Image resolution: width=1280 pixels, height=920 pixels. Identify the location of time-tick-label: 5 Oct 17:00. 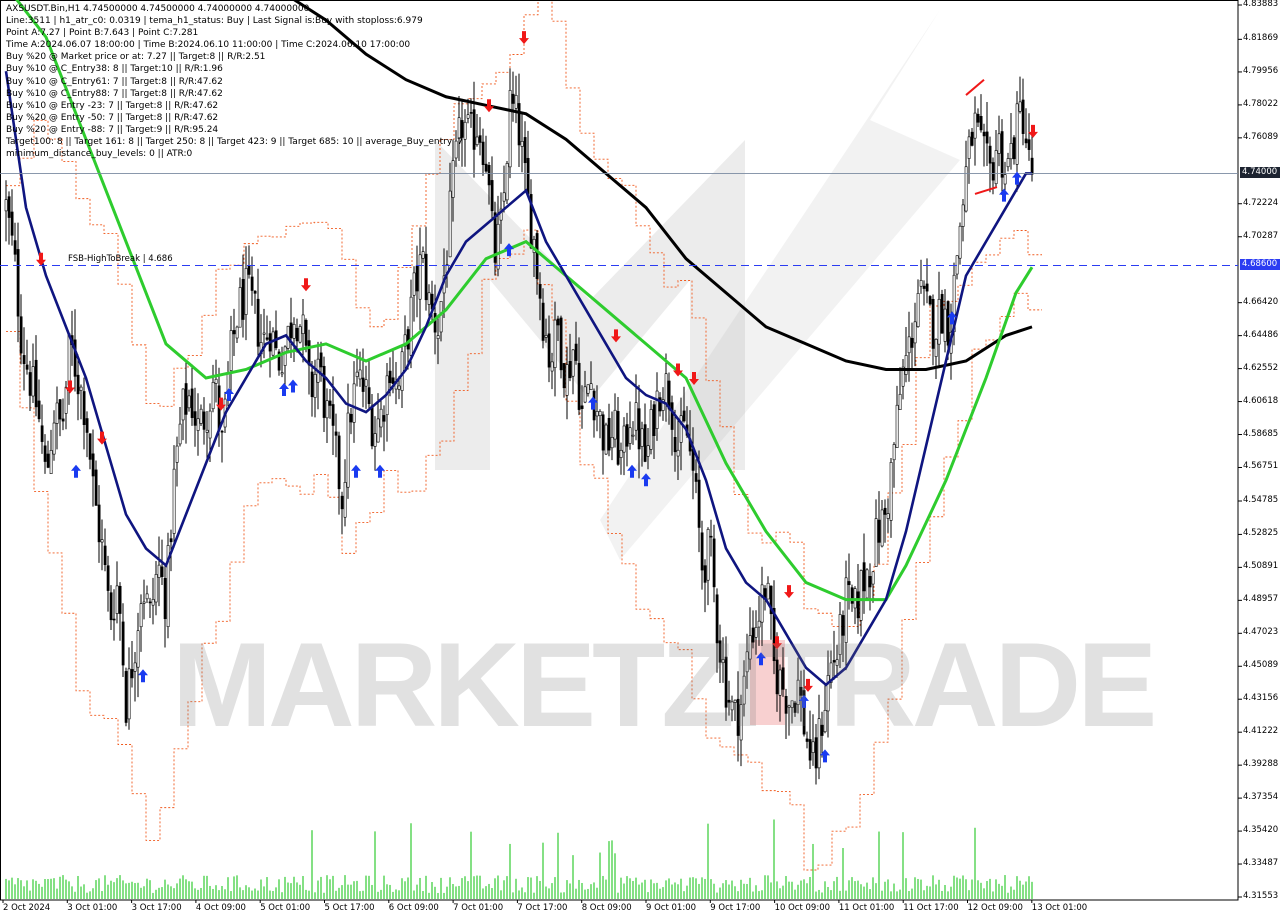
(349, 908).